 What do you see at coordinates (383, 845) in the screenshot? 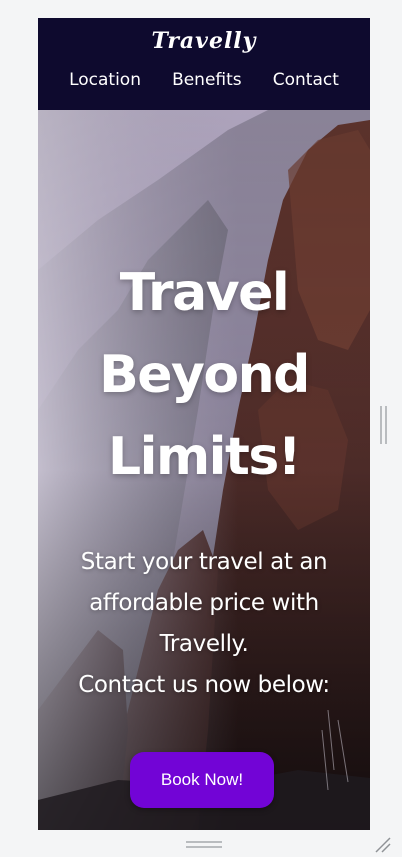
I see `resize-grip-icon` at bounding box center [383, 845].